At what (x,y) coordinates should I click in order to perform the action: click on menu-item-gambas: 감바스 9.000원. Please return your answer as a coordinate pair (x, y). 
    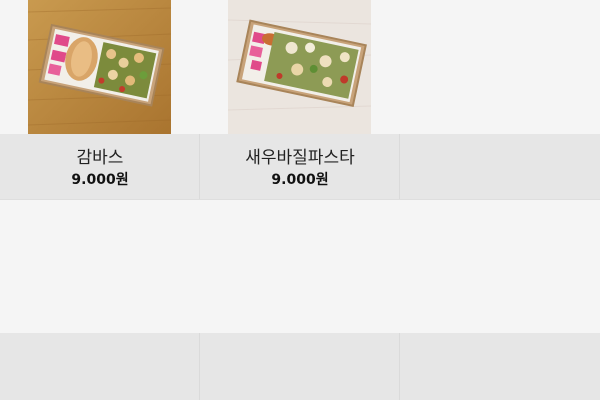
    Looking at the image, I should click on (100, 167).